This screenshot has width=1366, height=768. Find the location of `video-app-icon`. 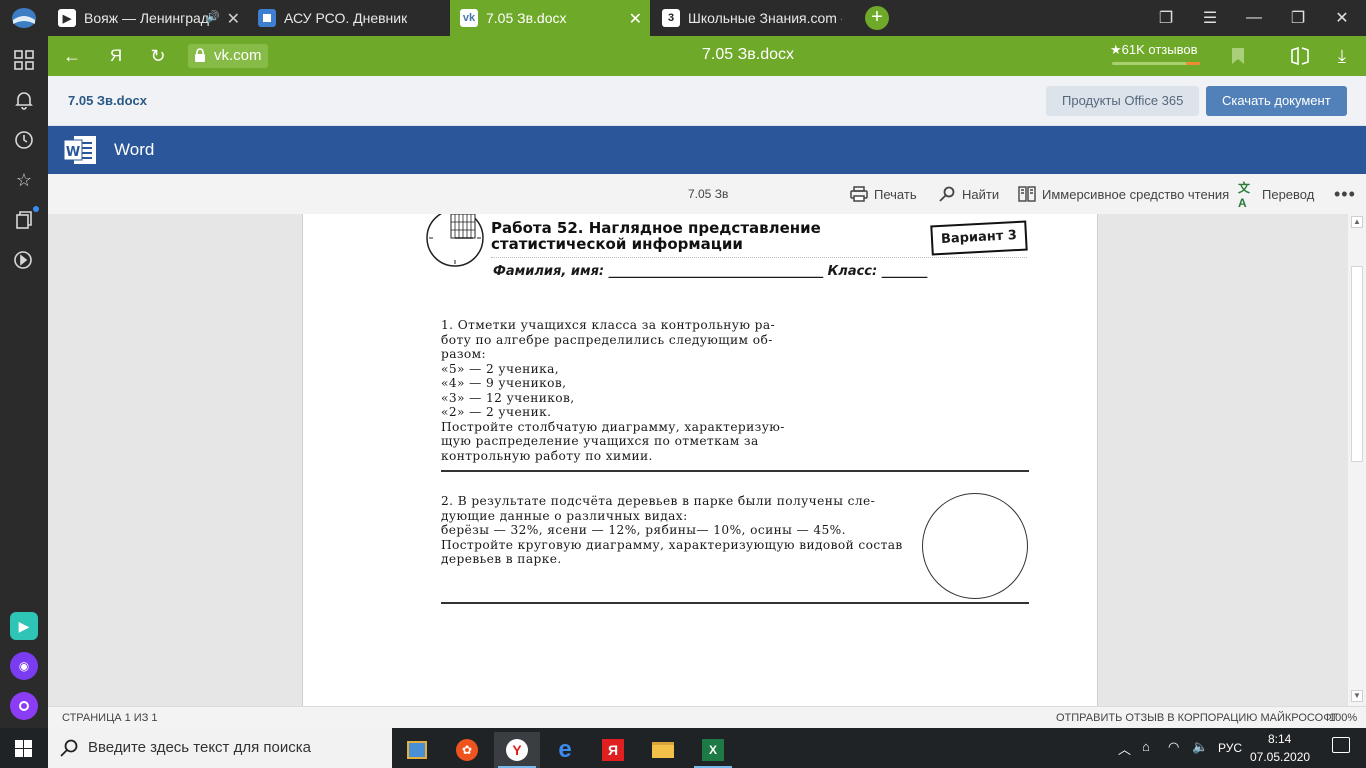

video-app-icon is located at coordinates (417, 750).